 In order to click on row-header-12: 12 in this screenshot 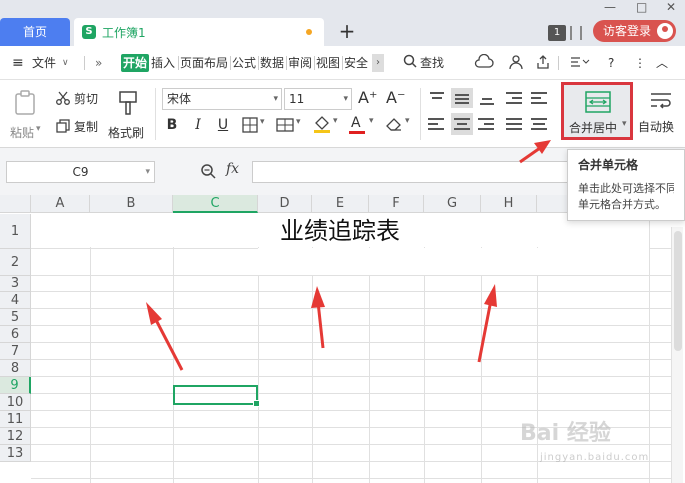, I will do `click(15, 436)`.